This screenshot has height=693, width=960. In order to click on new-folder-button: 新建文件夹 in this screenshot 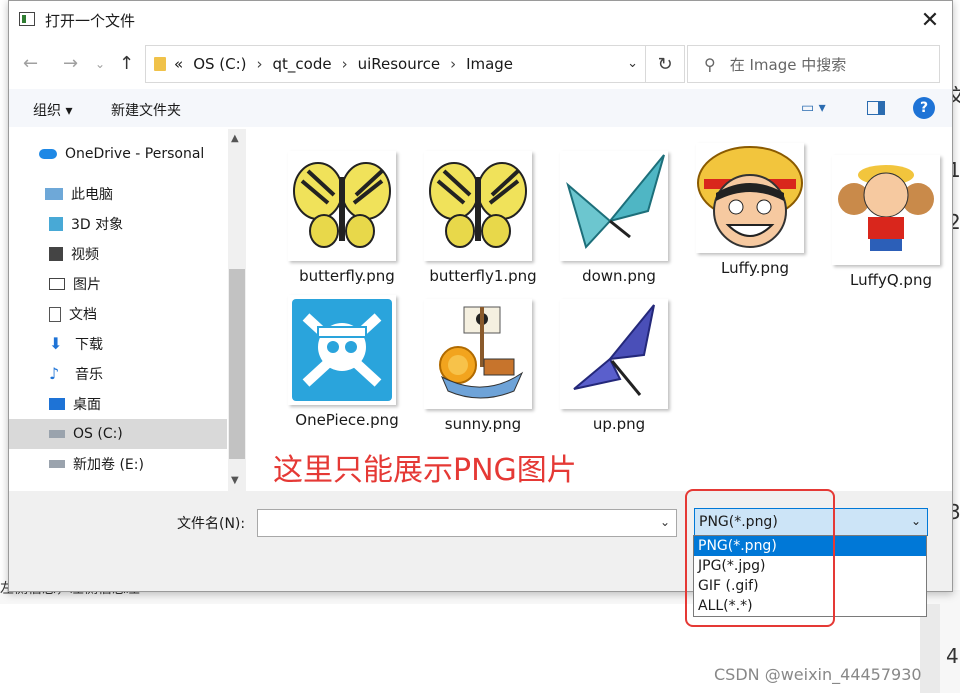, I will do `click(146, 110)`.